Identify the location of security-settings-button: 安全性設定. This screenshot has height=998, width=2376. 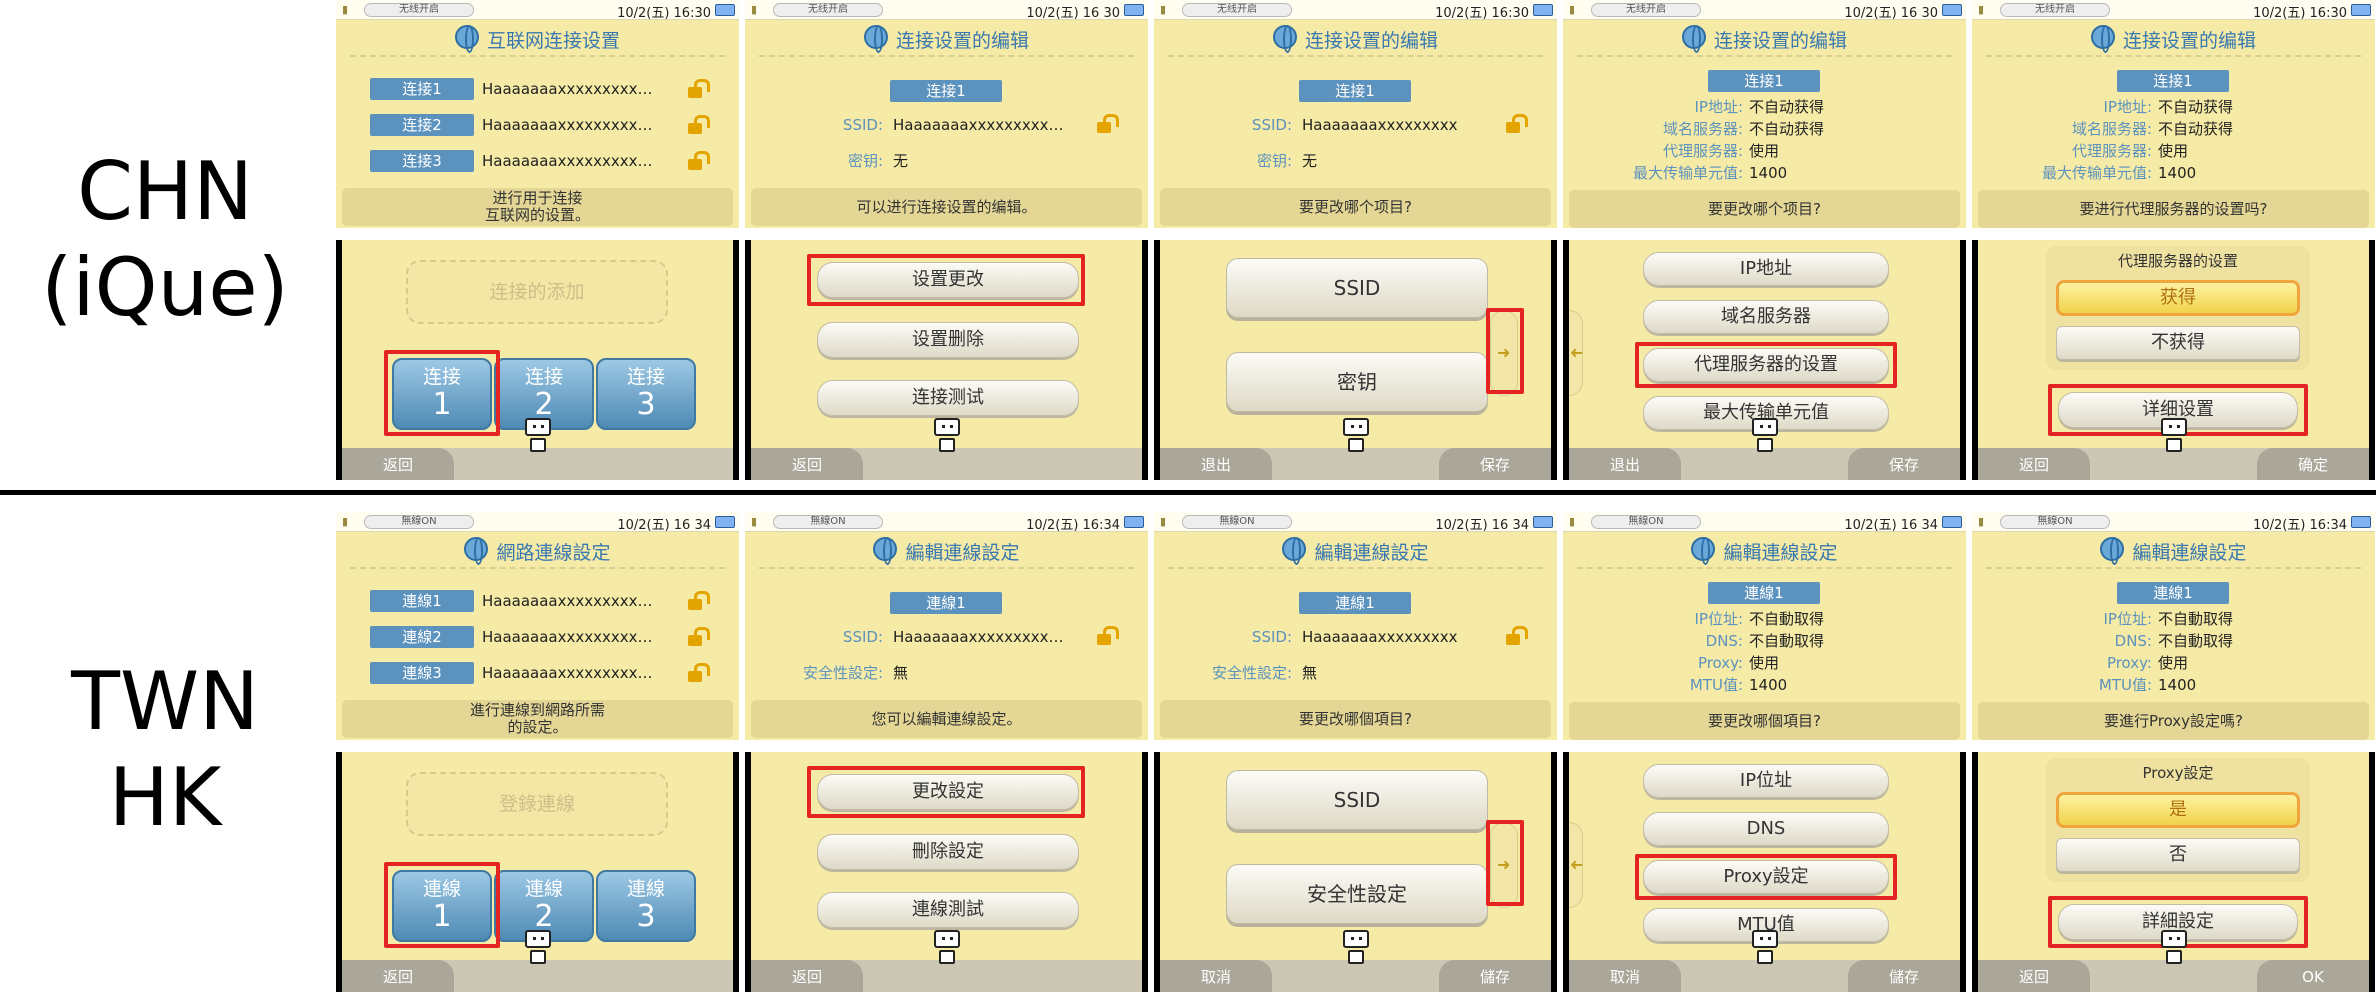
(1357, 894).